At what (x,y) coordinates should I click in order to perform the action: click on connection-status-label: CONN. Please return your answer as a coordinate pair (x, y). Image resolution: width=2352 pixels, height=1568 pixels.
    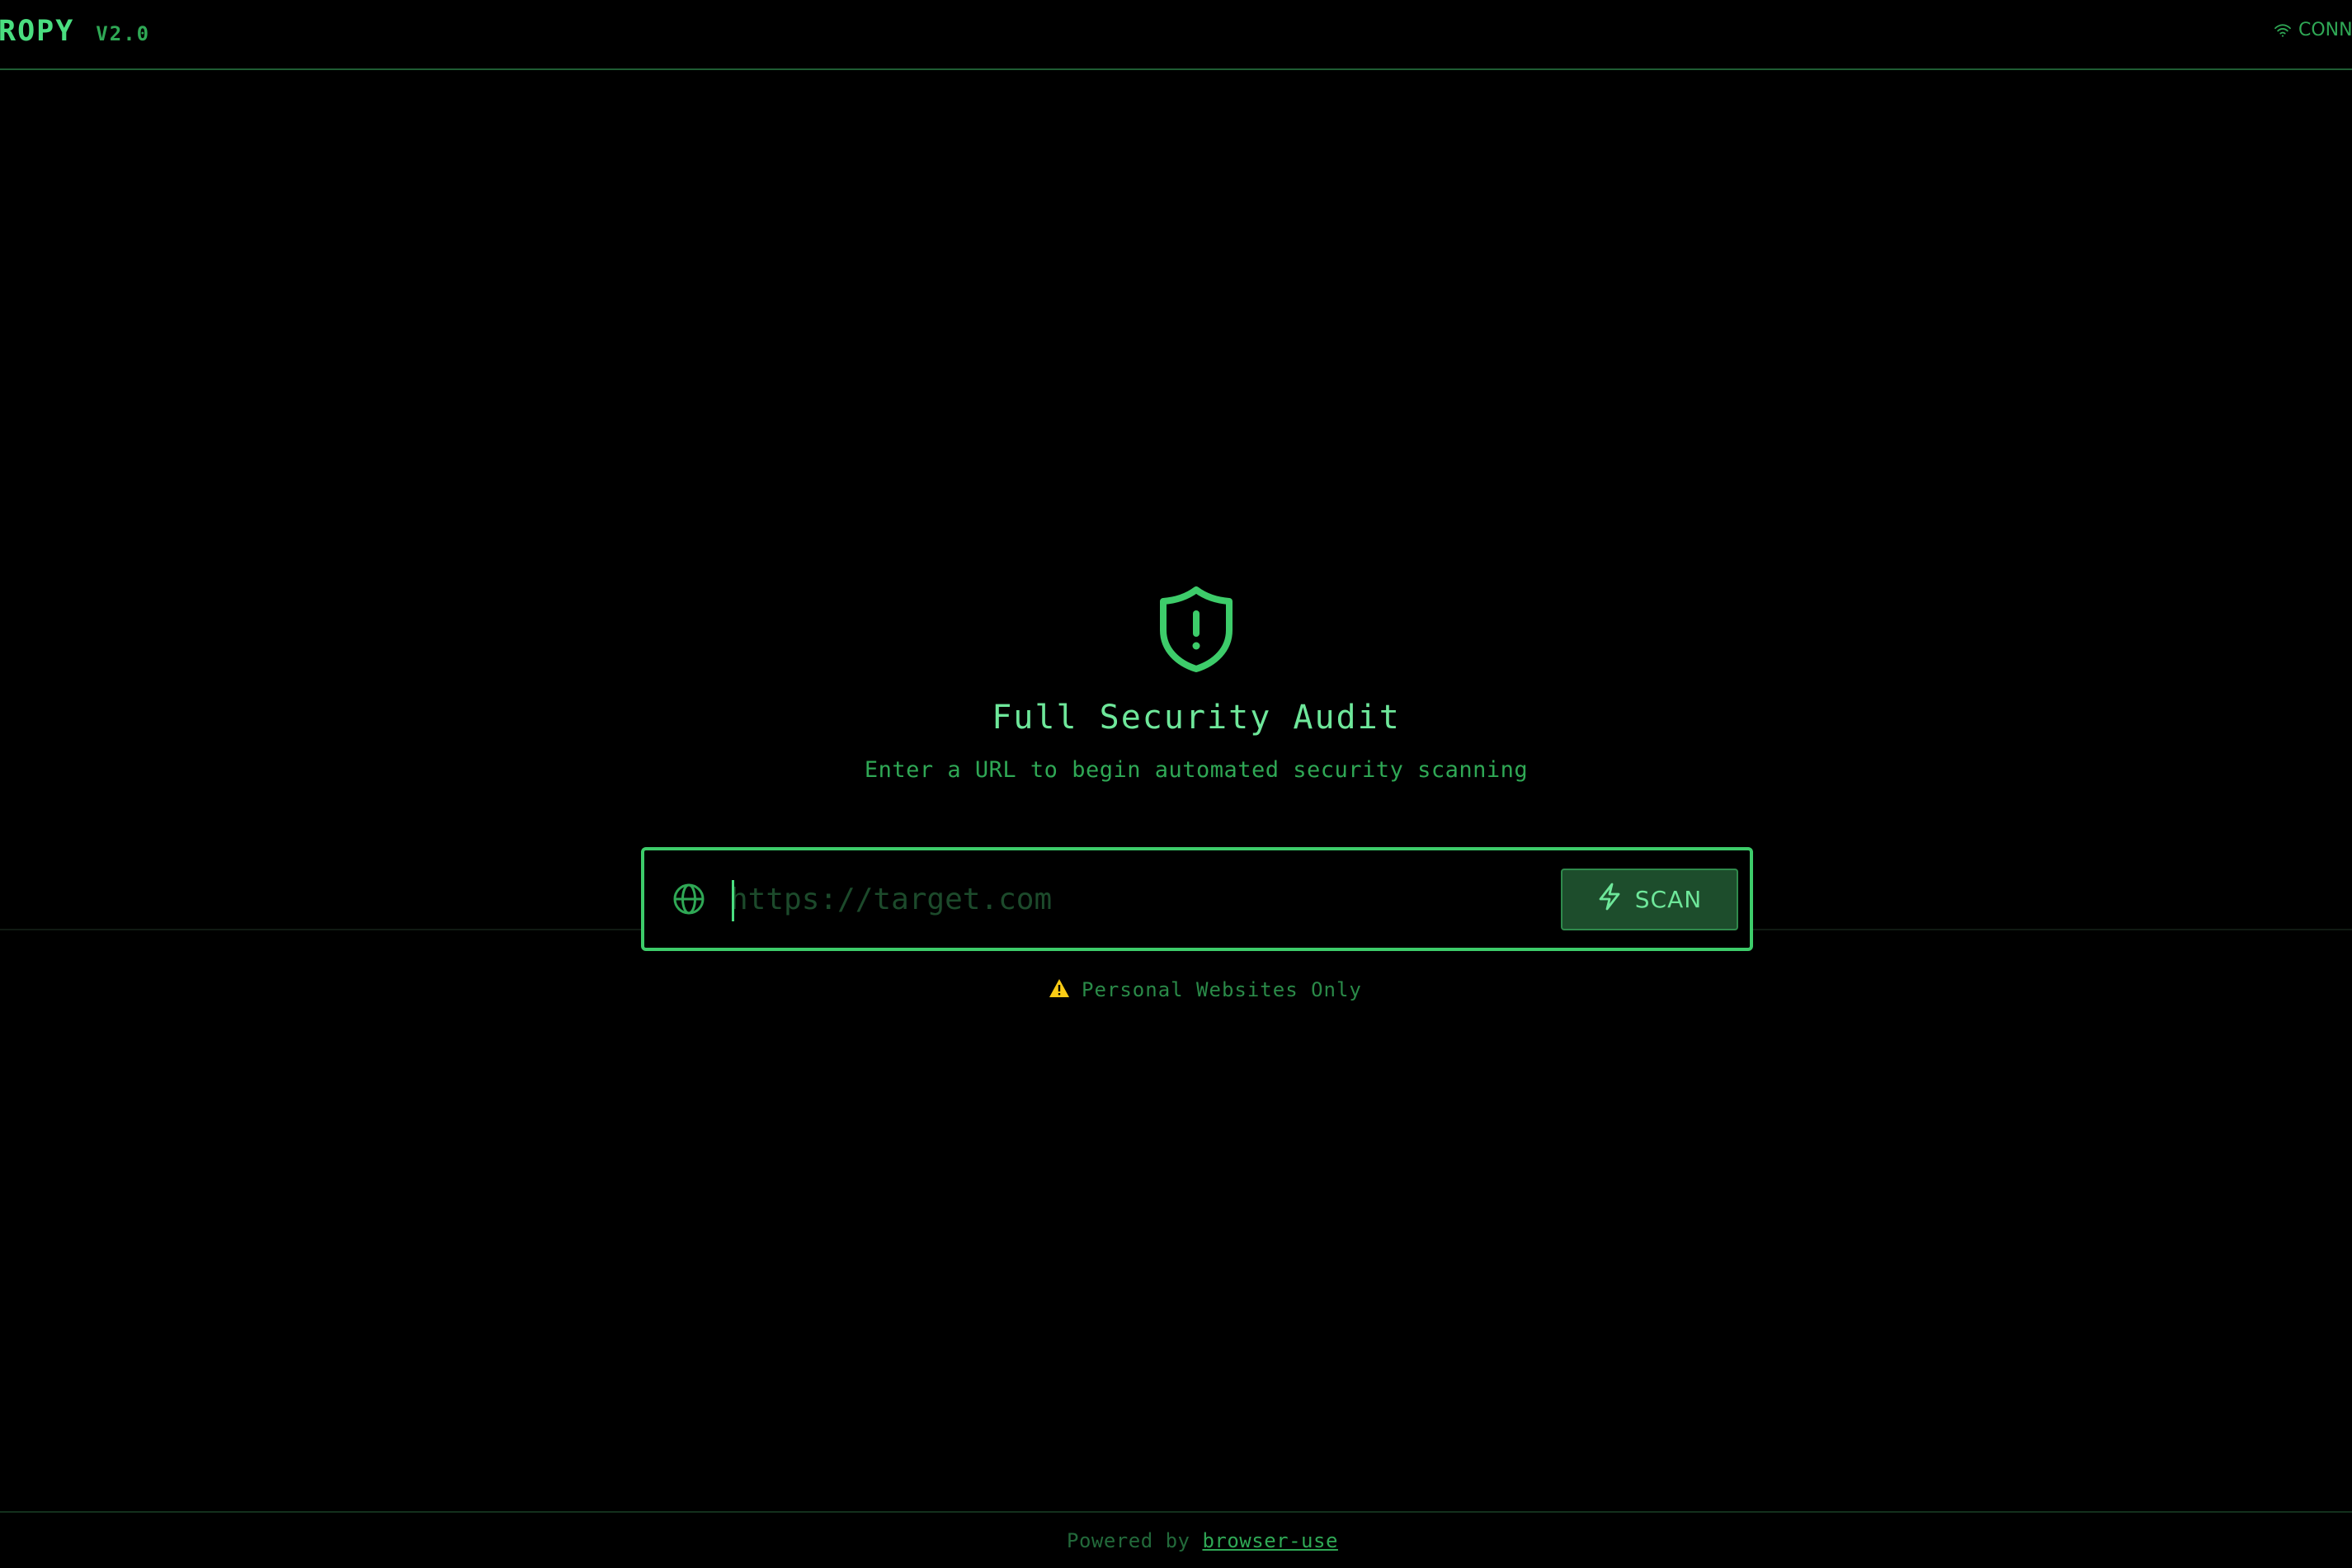
    Looking at the image, I should click on (2325, 30).